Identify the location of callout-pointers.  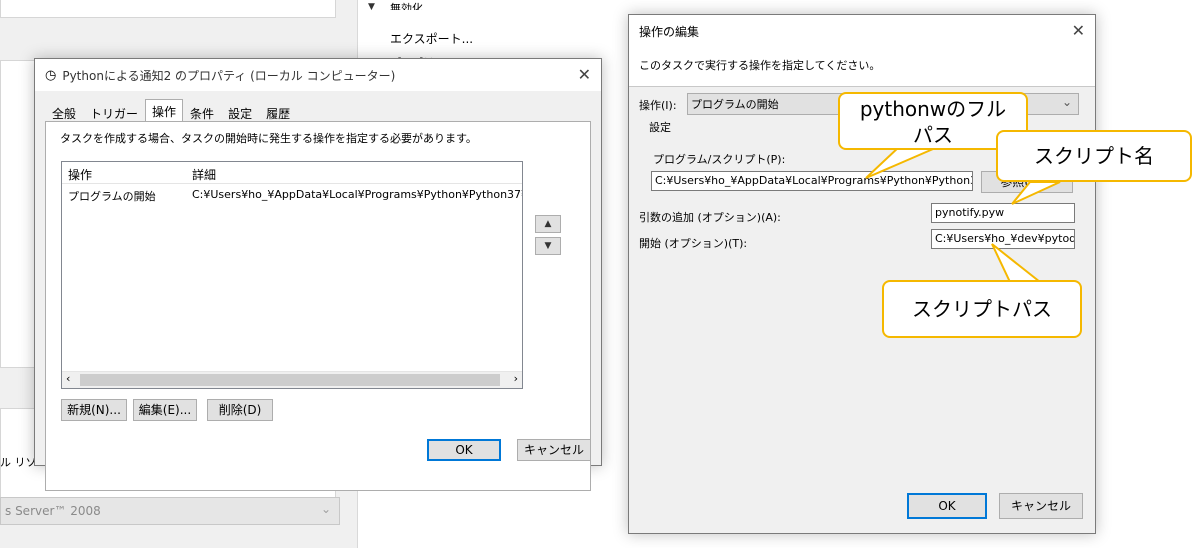
(963, 214).